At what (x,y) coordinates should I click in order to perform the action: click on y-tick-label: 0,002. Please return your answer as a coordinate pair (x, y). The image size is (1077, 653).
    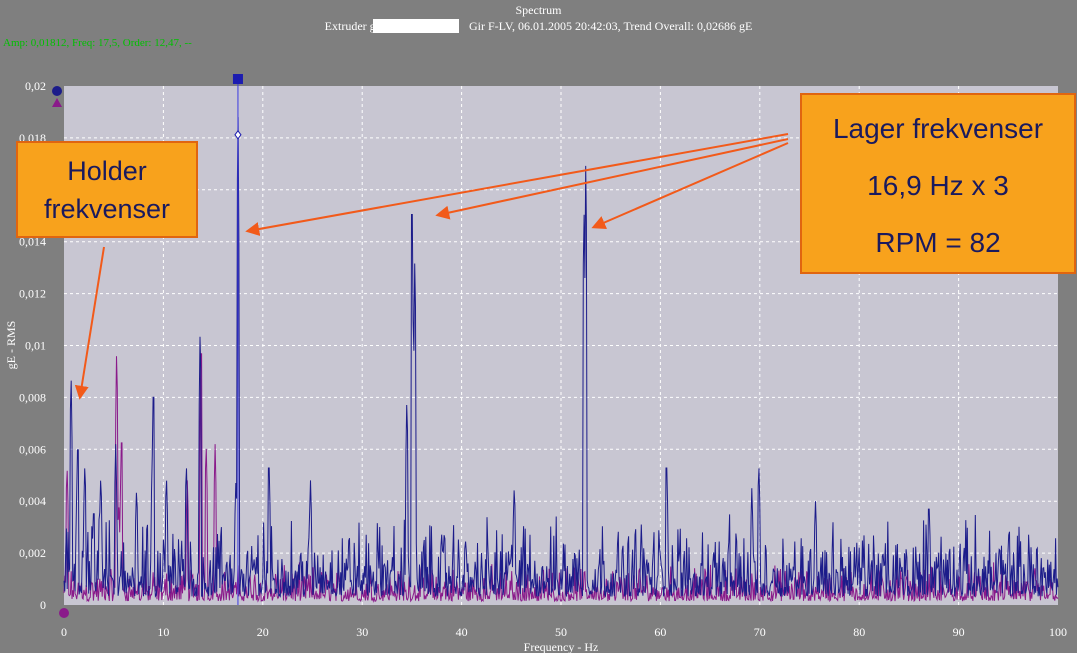
    Looking at the image, I should click on (32, 553).